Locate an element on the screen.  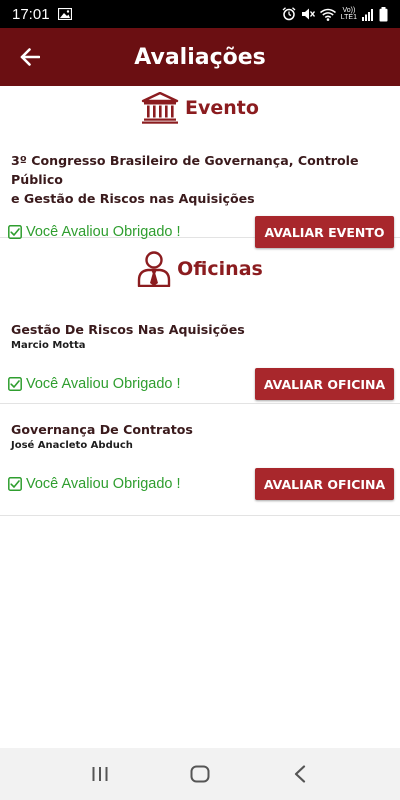
page-title: Avaliações is located at coordinates (200, 57).